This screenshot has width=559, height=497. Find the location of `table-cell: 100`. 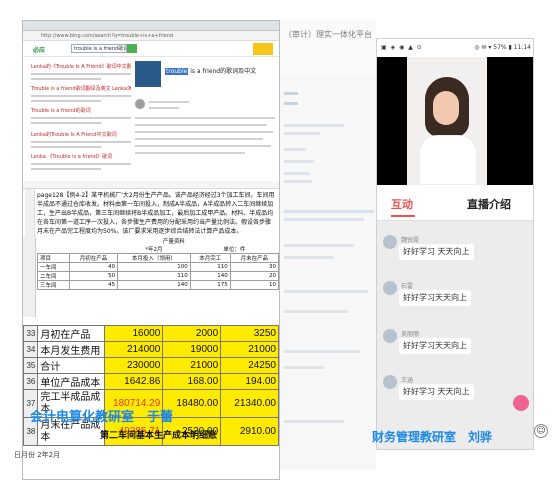

table-cell: 100 is located at coordinates (154, 267).